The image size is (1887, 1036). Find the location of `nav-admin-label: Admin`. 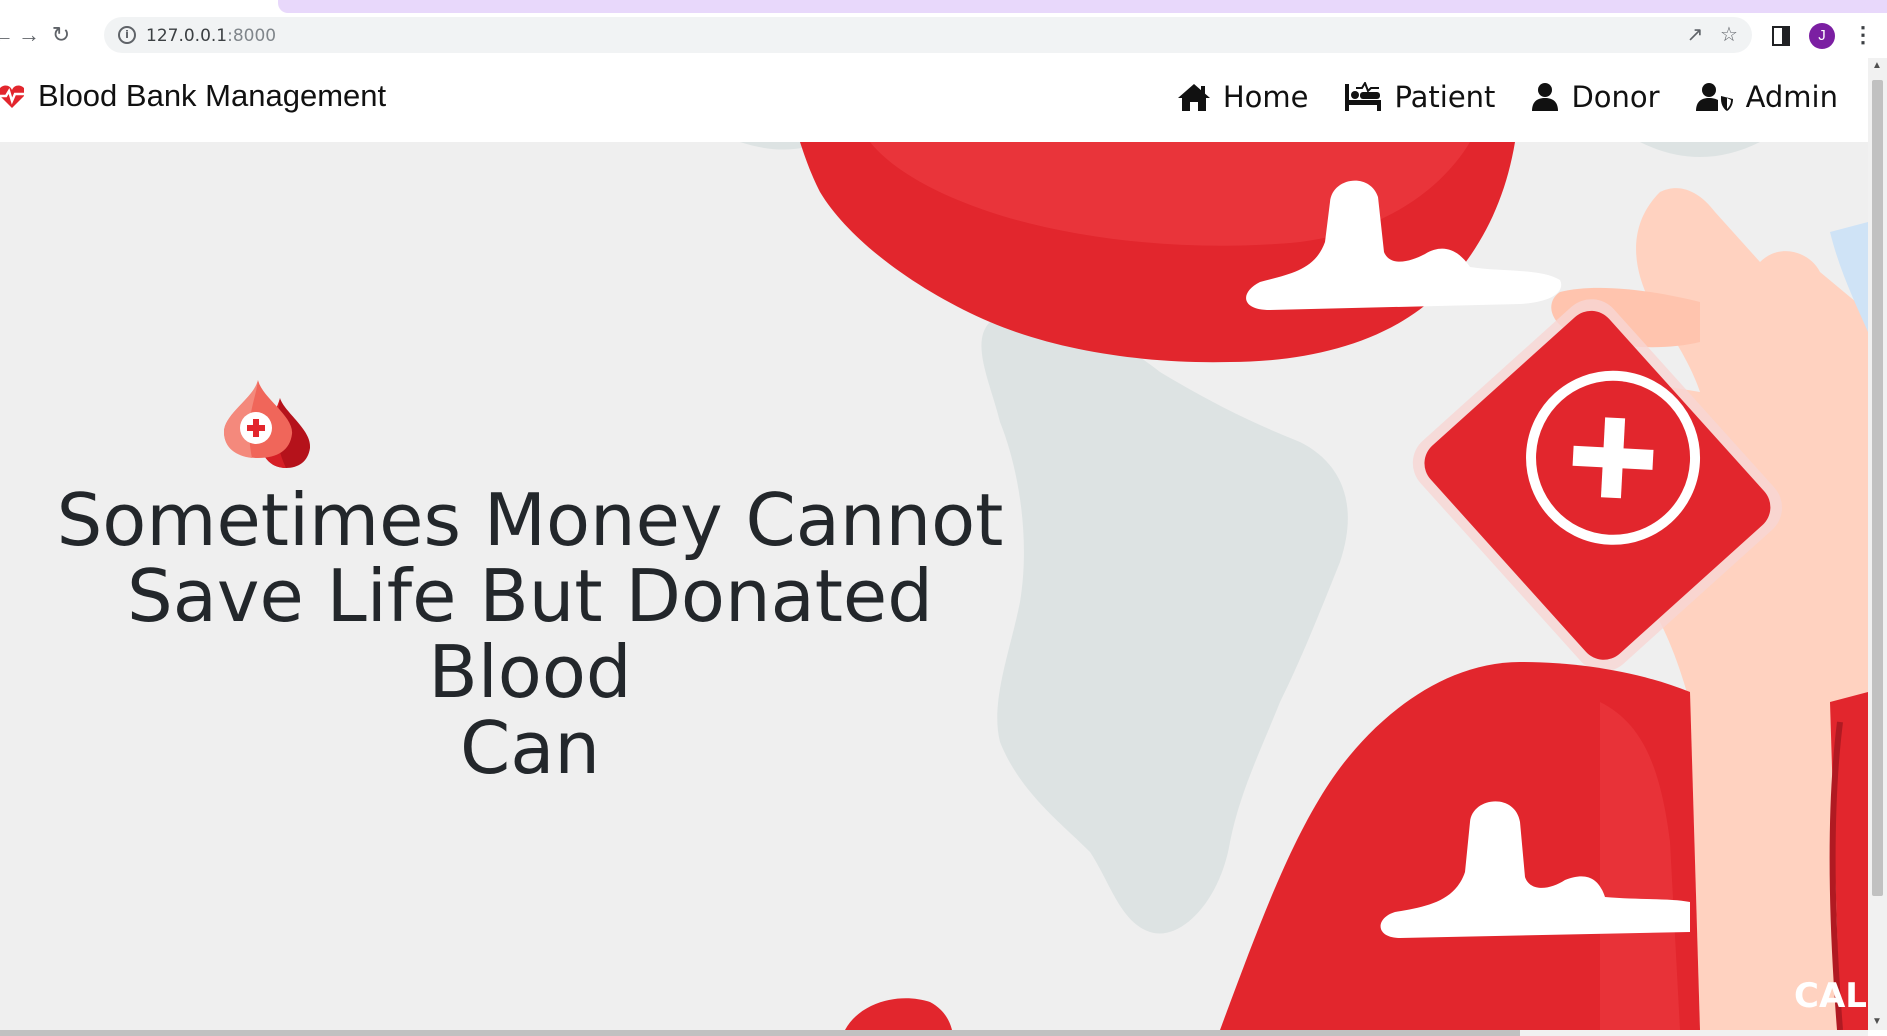

nav-admin-label: Admin is located at coordinates (1791, 97).